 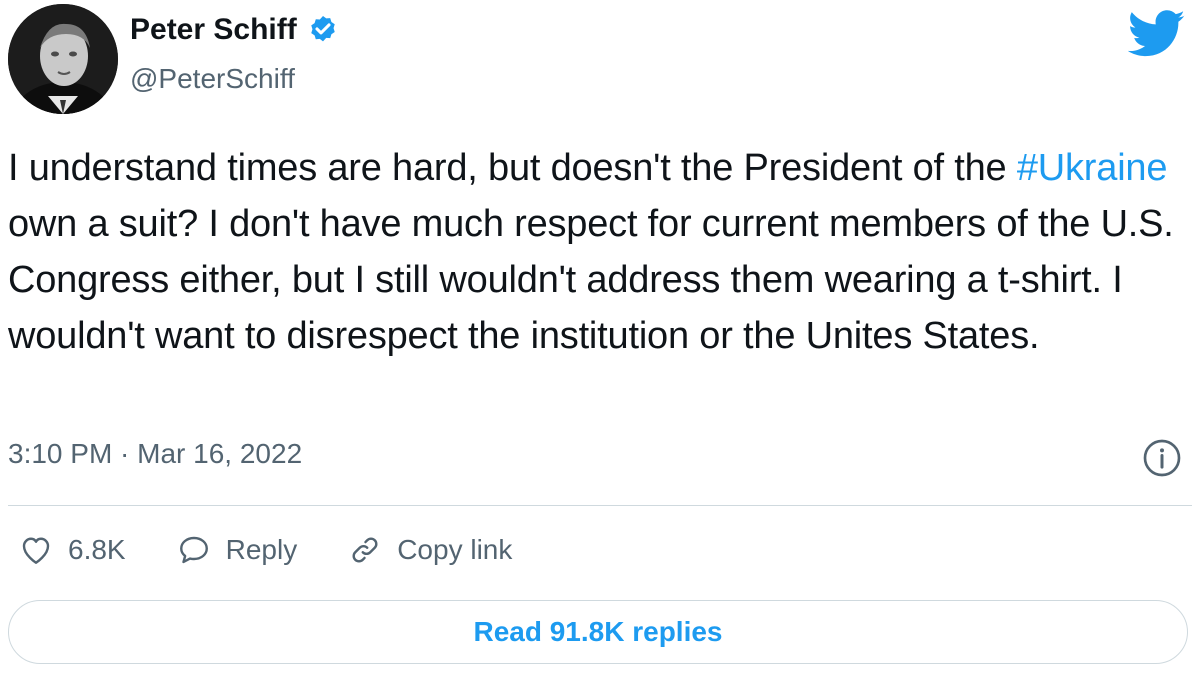 What do you see at coordinates (1092, 168) in the screenshot?
I see `hashtag-link: #Ukraine` at bounding box center [1092, 168].